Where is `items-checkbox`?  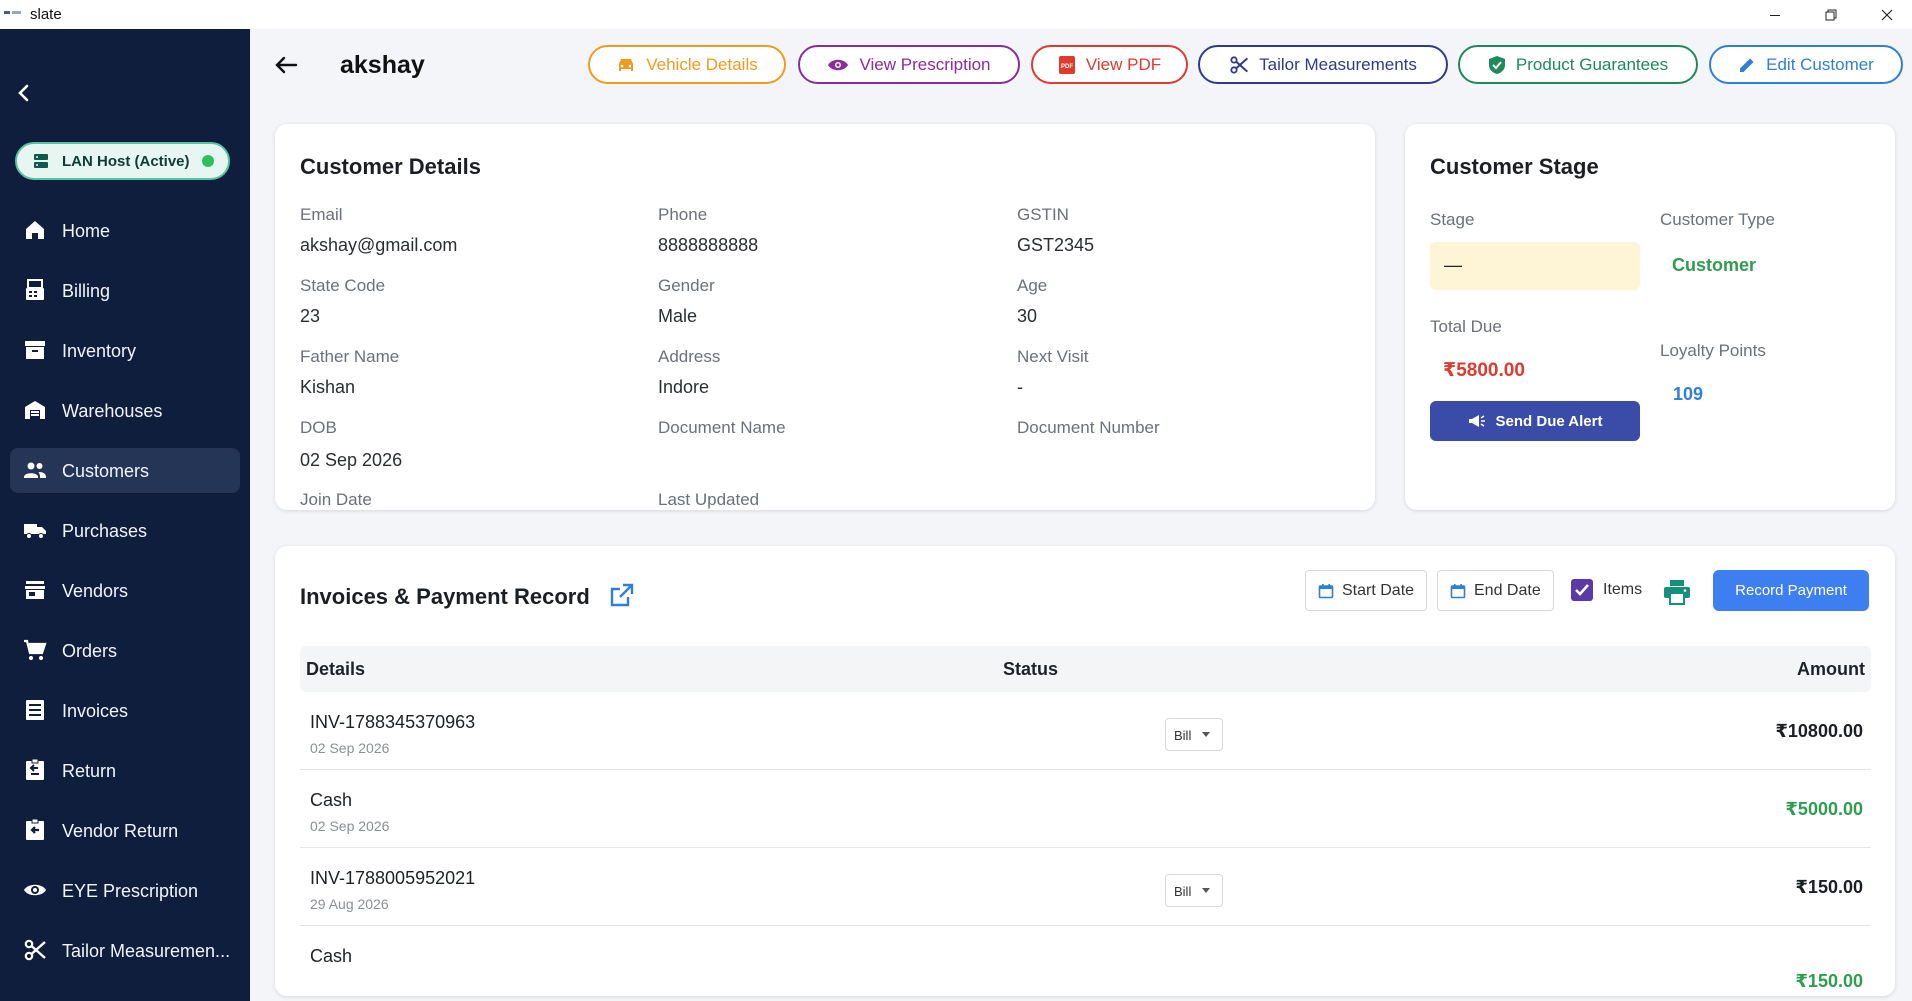 items-checkbox is located at coordinates (1582, 590).